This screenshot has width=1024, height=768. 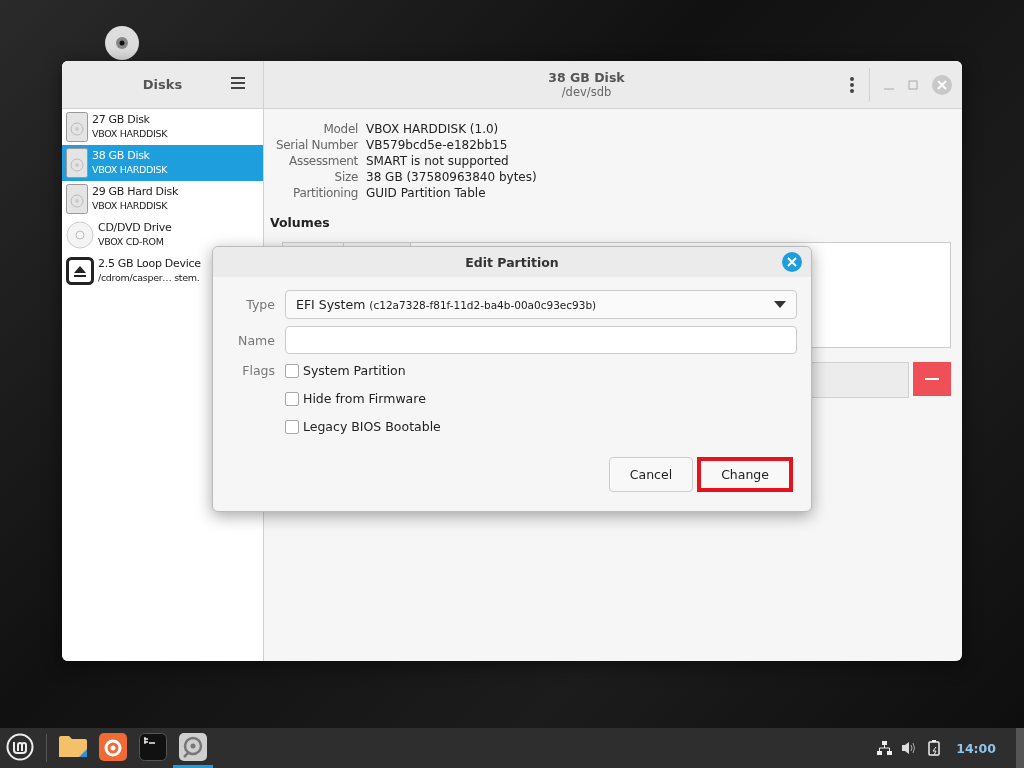 What do you see at coordinates (541, 340) in the screenshot?
I see `name-field` at bounding box center [541, 340].